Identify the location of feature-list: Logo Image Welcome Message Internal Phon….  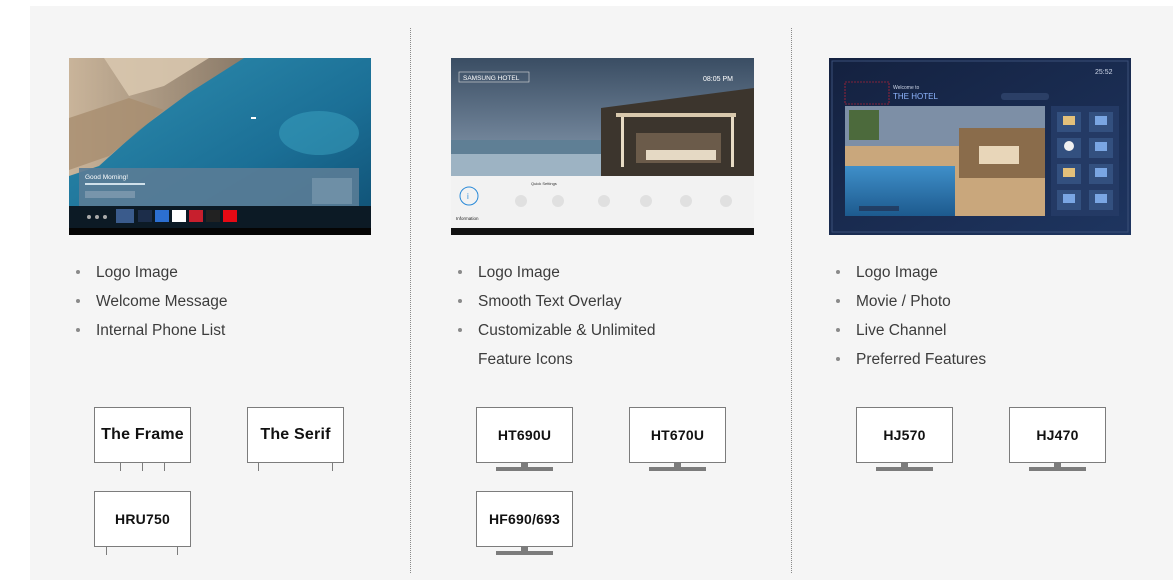
(152, 301).